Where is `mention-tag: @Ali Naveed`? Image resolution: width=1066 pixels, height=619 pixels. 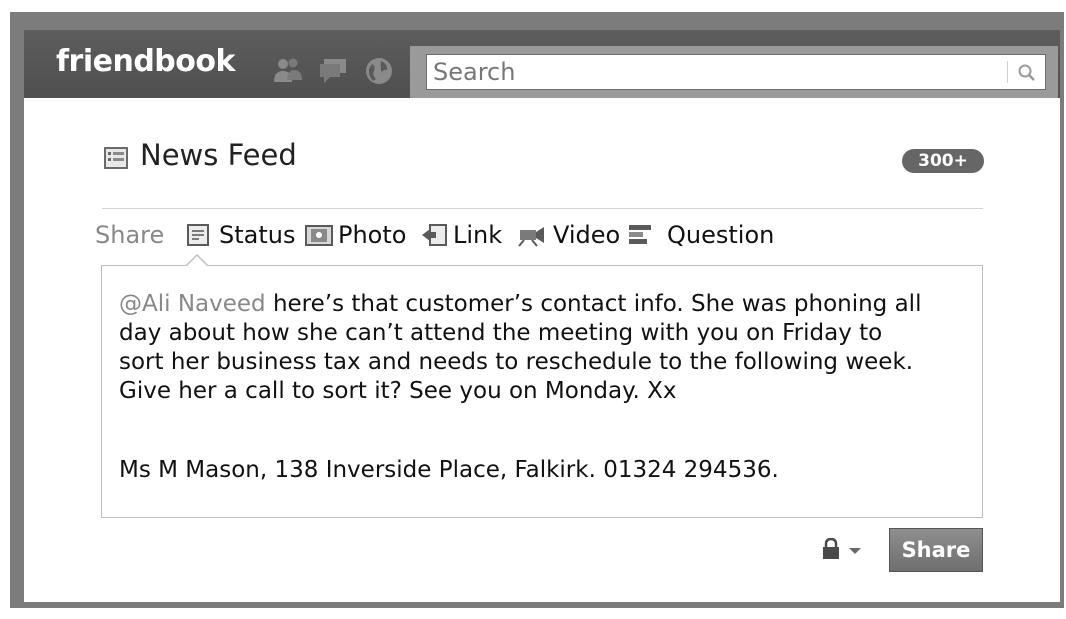 mention-tag: @Ali Naveed is located at coordinates (192, 304).